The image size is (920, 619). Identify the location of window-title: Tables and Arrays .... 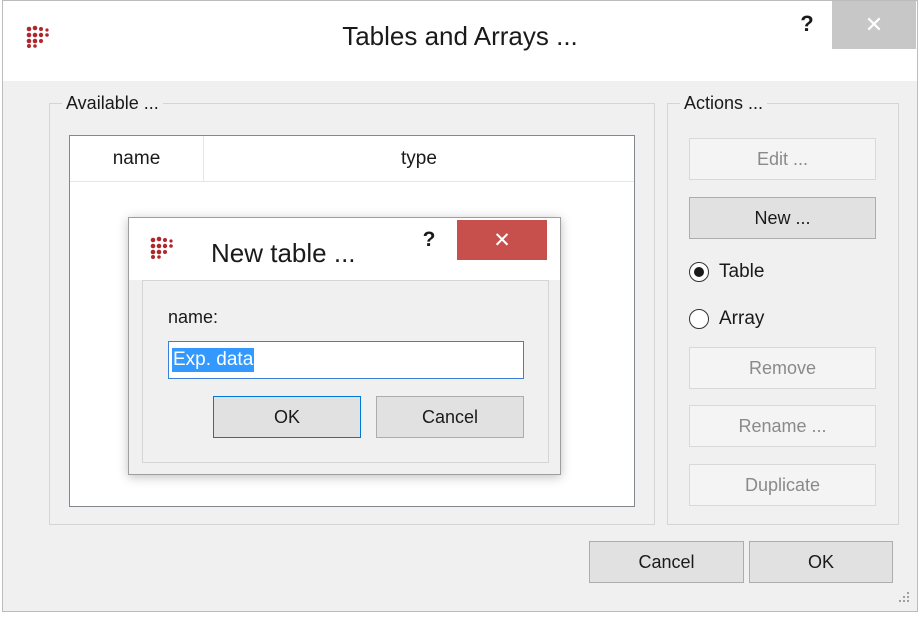
(460, 36).